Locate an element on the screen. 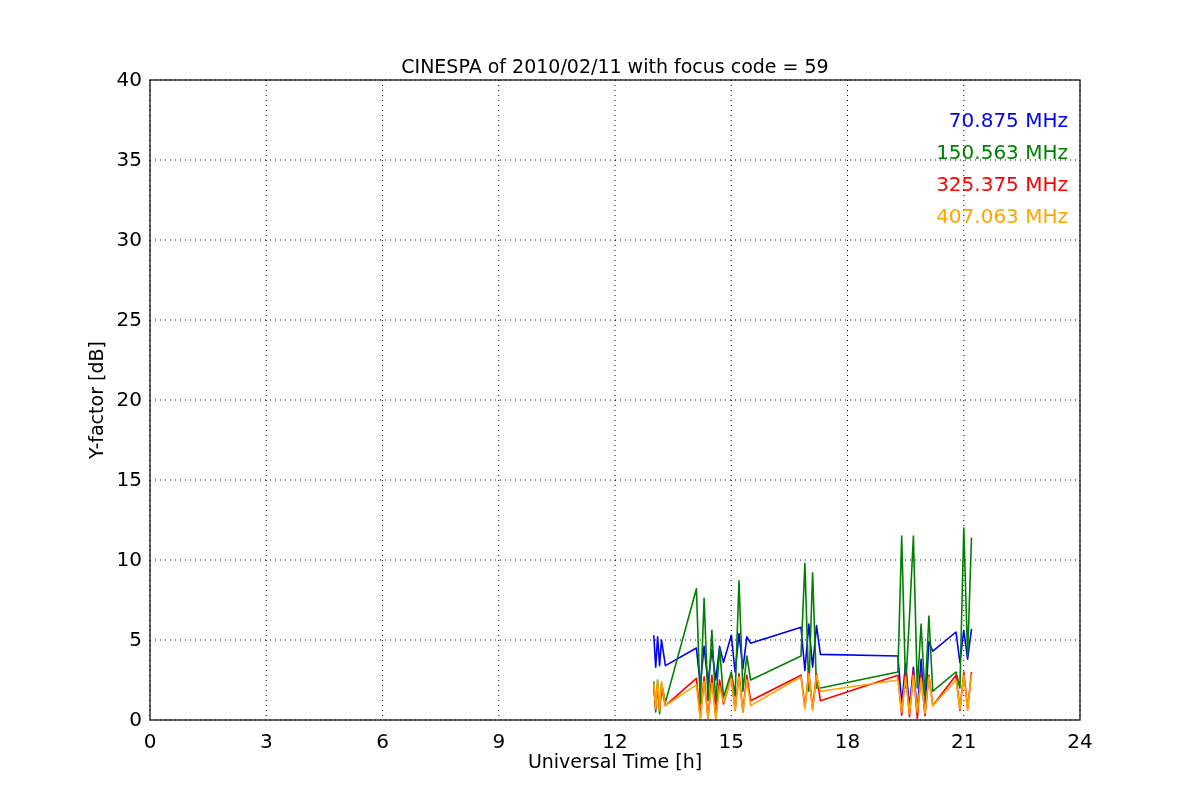  tick-label: 5 is located at coordinates (135, 638).